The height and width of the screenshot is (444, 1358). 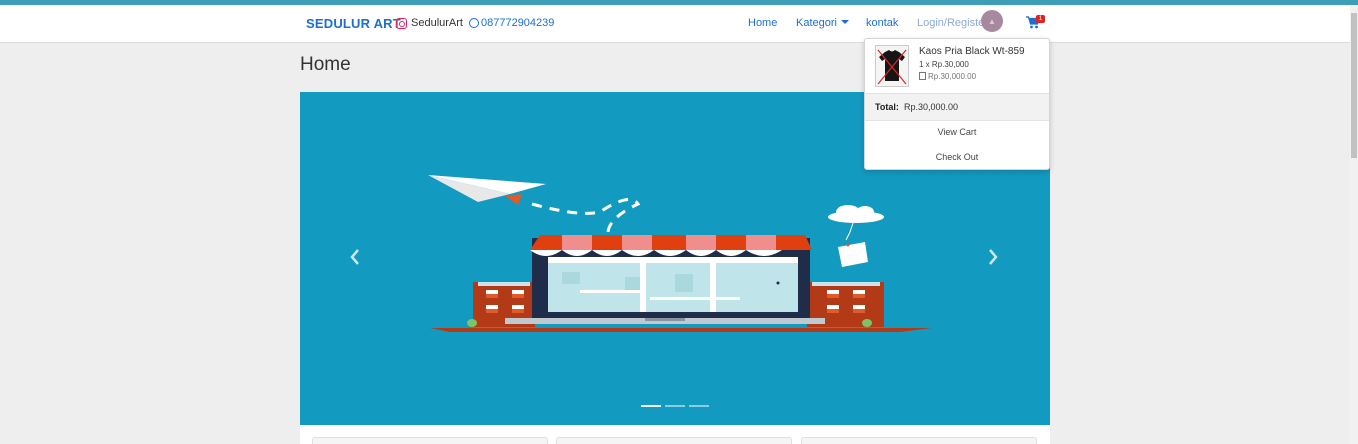 I want to click on cart-item-price-value: Rp.30,000.00, so click(x=952, y=76).